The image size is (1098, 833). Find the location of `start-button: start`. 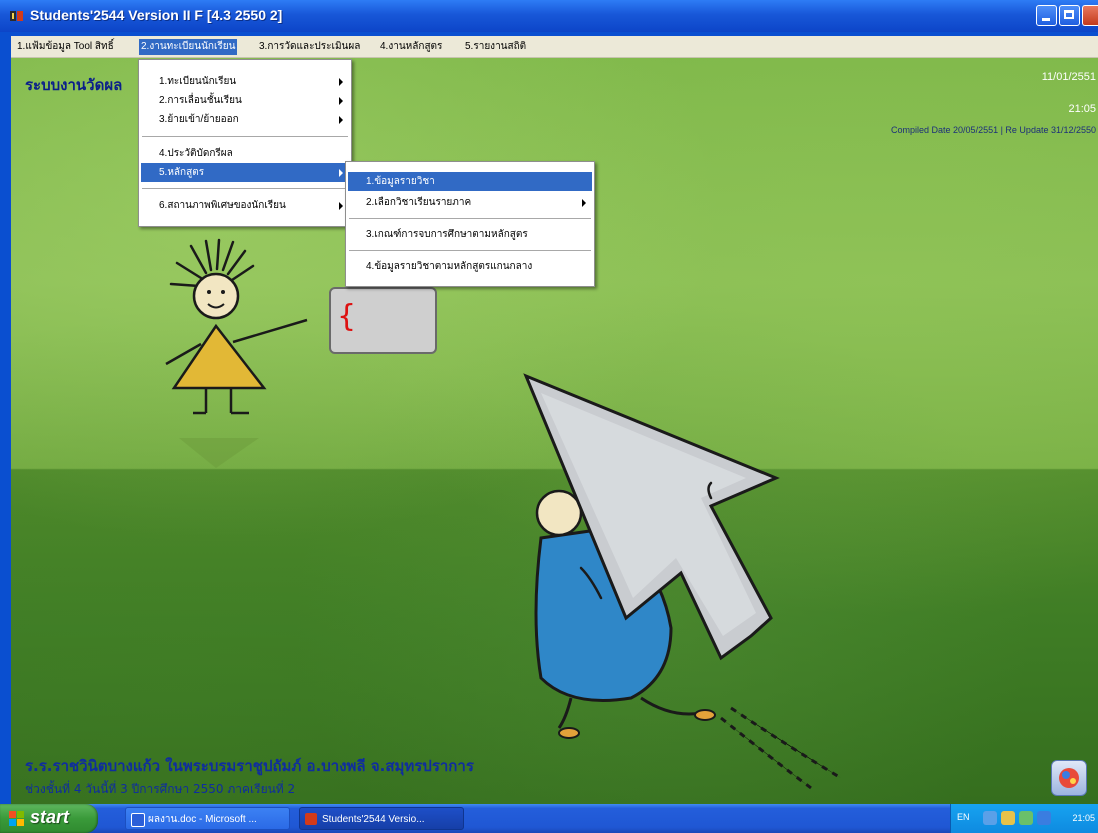

start-button: start is located at coordinates (49, 818).